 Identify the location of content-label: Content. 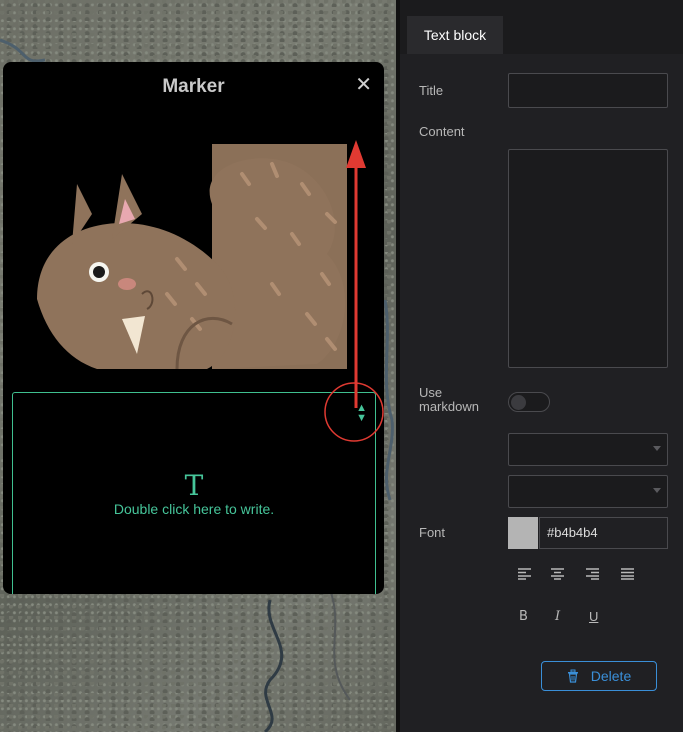
(442, 131).